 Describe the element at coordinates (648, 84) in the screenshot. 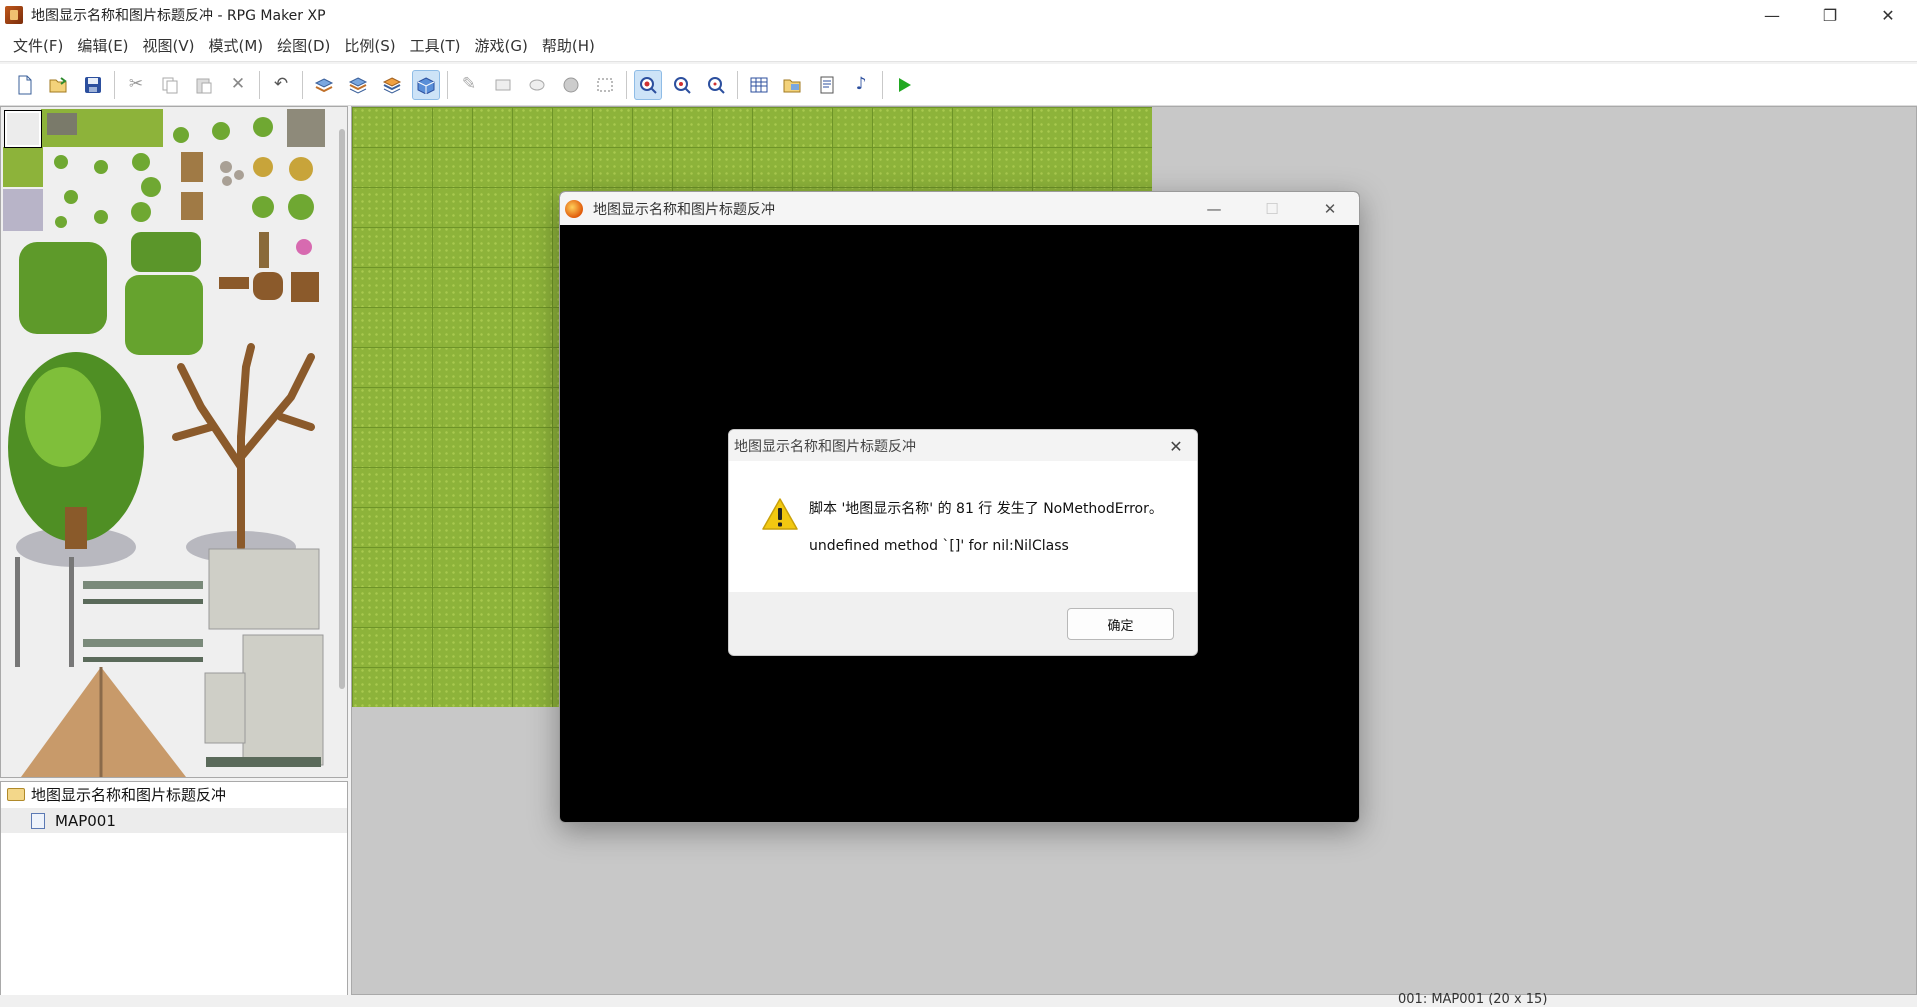

I see `zoom-1-1-icon` at that location.